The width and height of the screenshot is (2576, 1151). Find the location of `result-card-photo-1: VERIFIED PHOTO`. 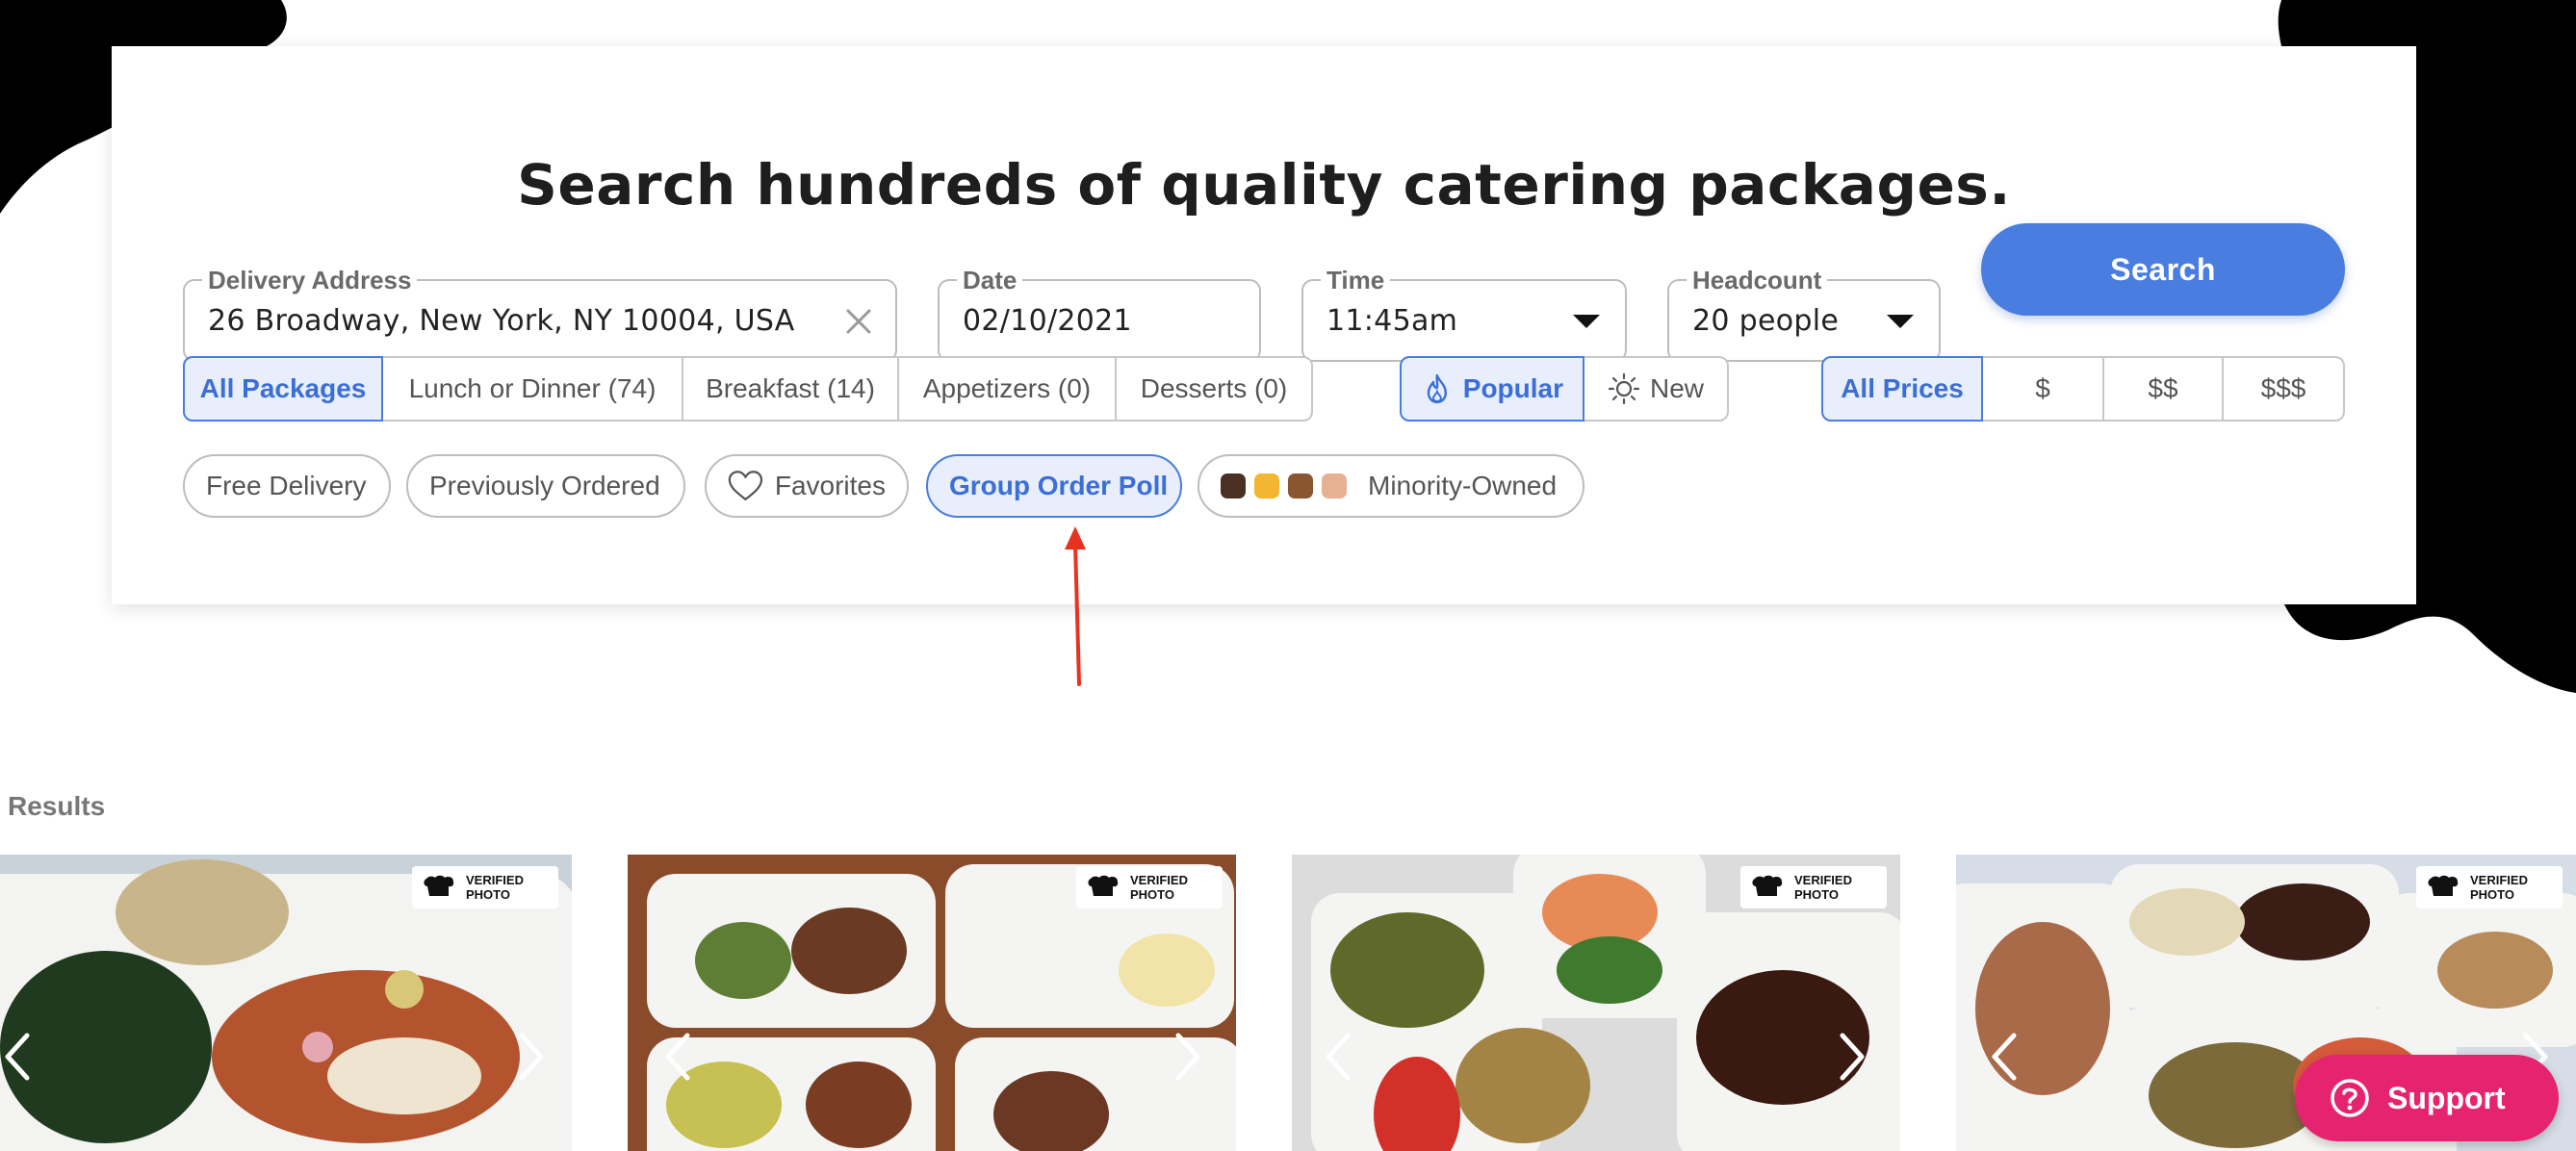

result-card-photo-1: VERIFIED PHOTO is located at coordinates (286, 1003).